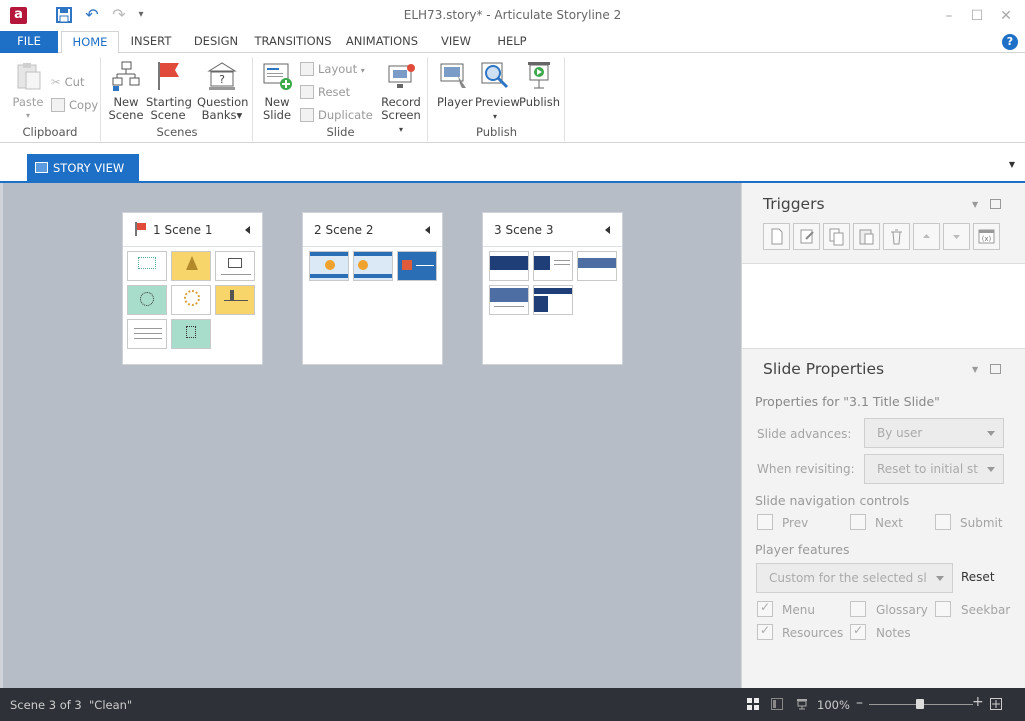 The image size is (1025, 721). I want to click on minimize-icon: –, so click(949, 16).